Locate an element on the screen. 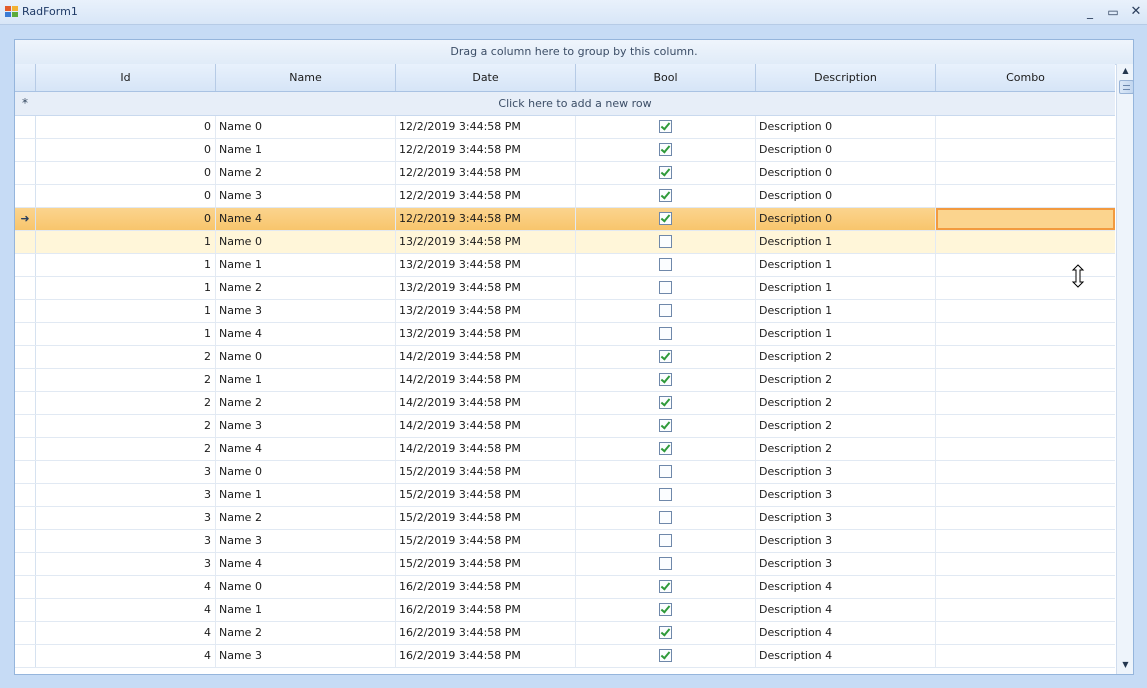 The height and width of the screenshot is (688, 1147). table-row: 2 Name 3 14/2/2019 3:44:58 PM Description 2 is located at coordinates (565, 426).